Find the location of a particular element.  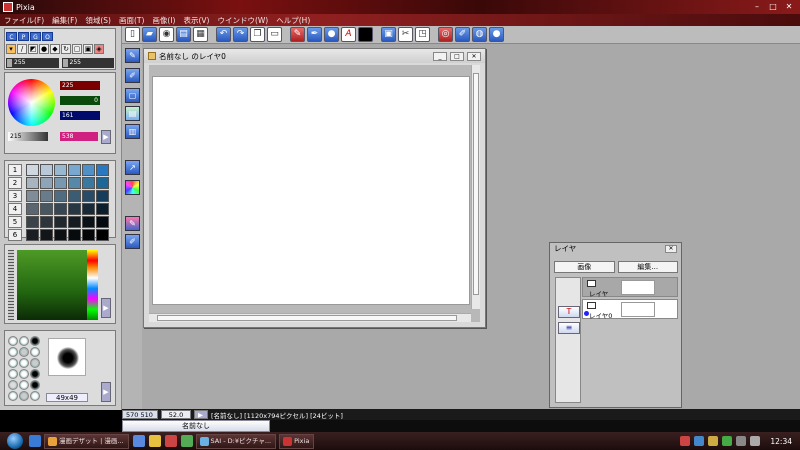

clock: 12:34 is located at coordinates (781, 441).